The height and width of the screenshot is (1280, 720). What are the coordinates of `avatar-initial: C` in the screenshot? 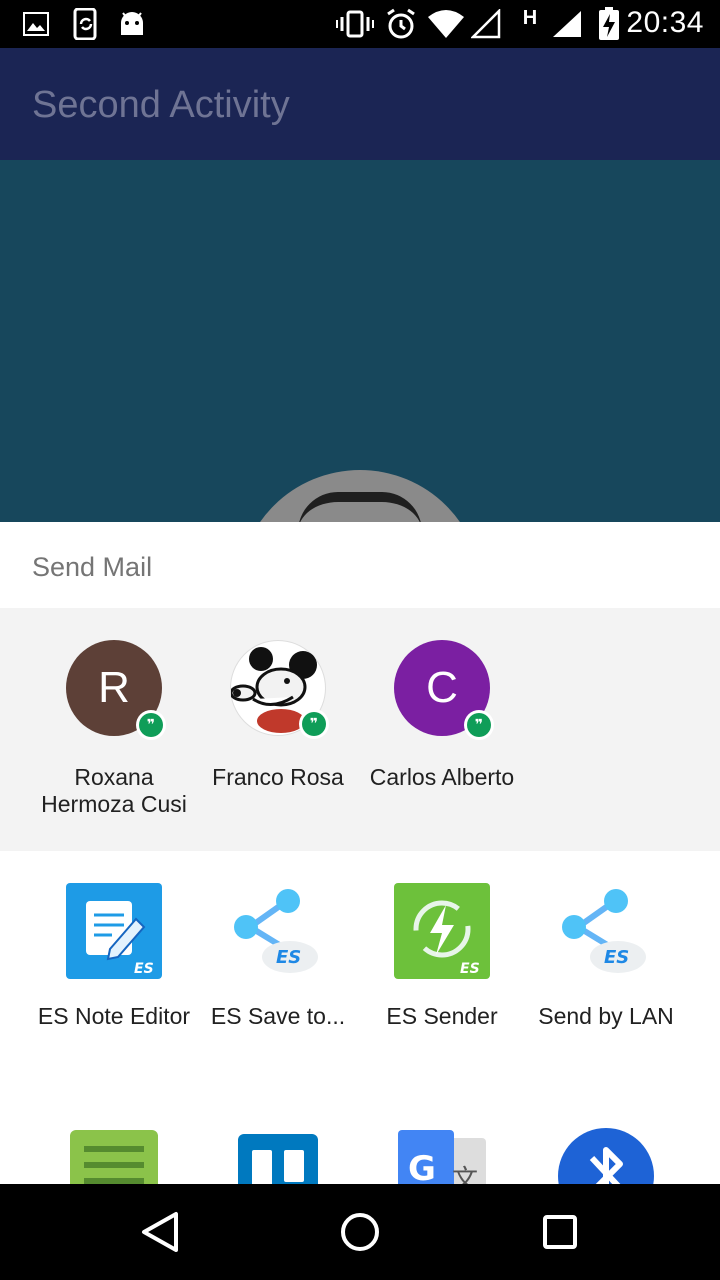 It's located at (442, 687).